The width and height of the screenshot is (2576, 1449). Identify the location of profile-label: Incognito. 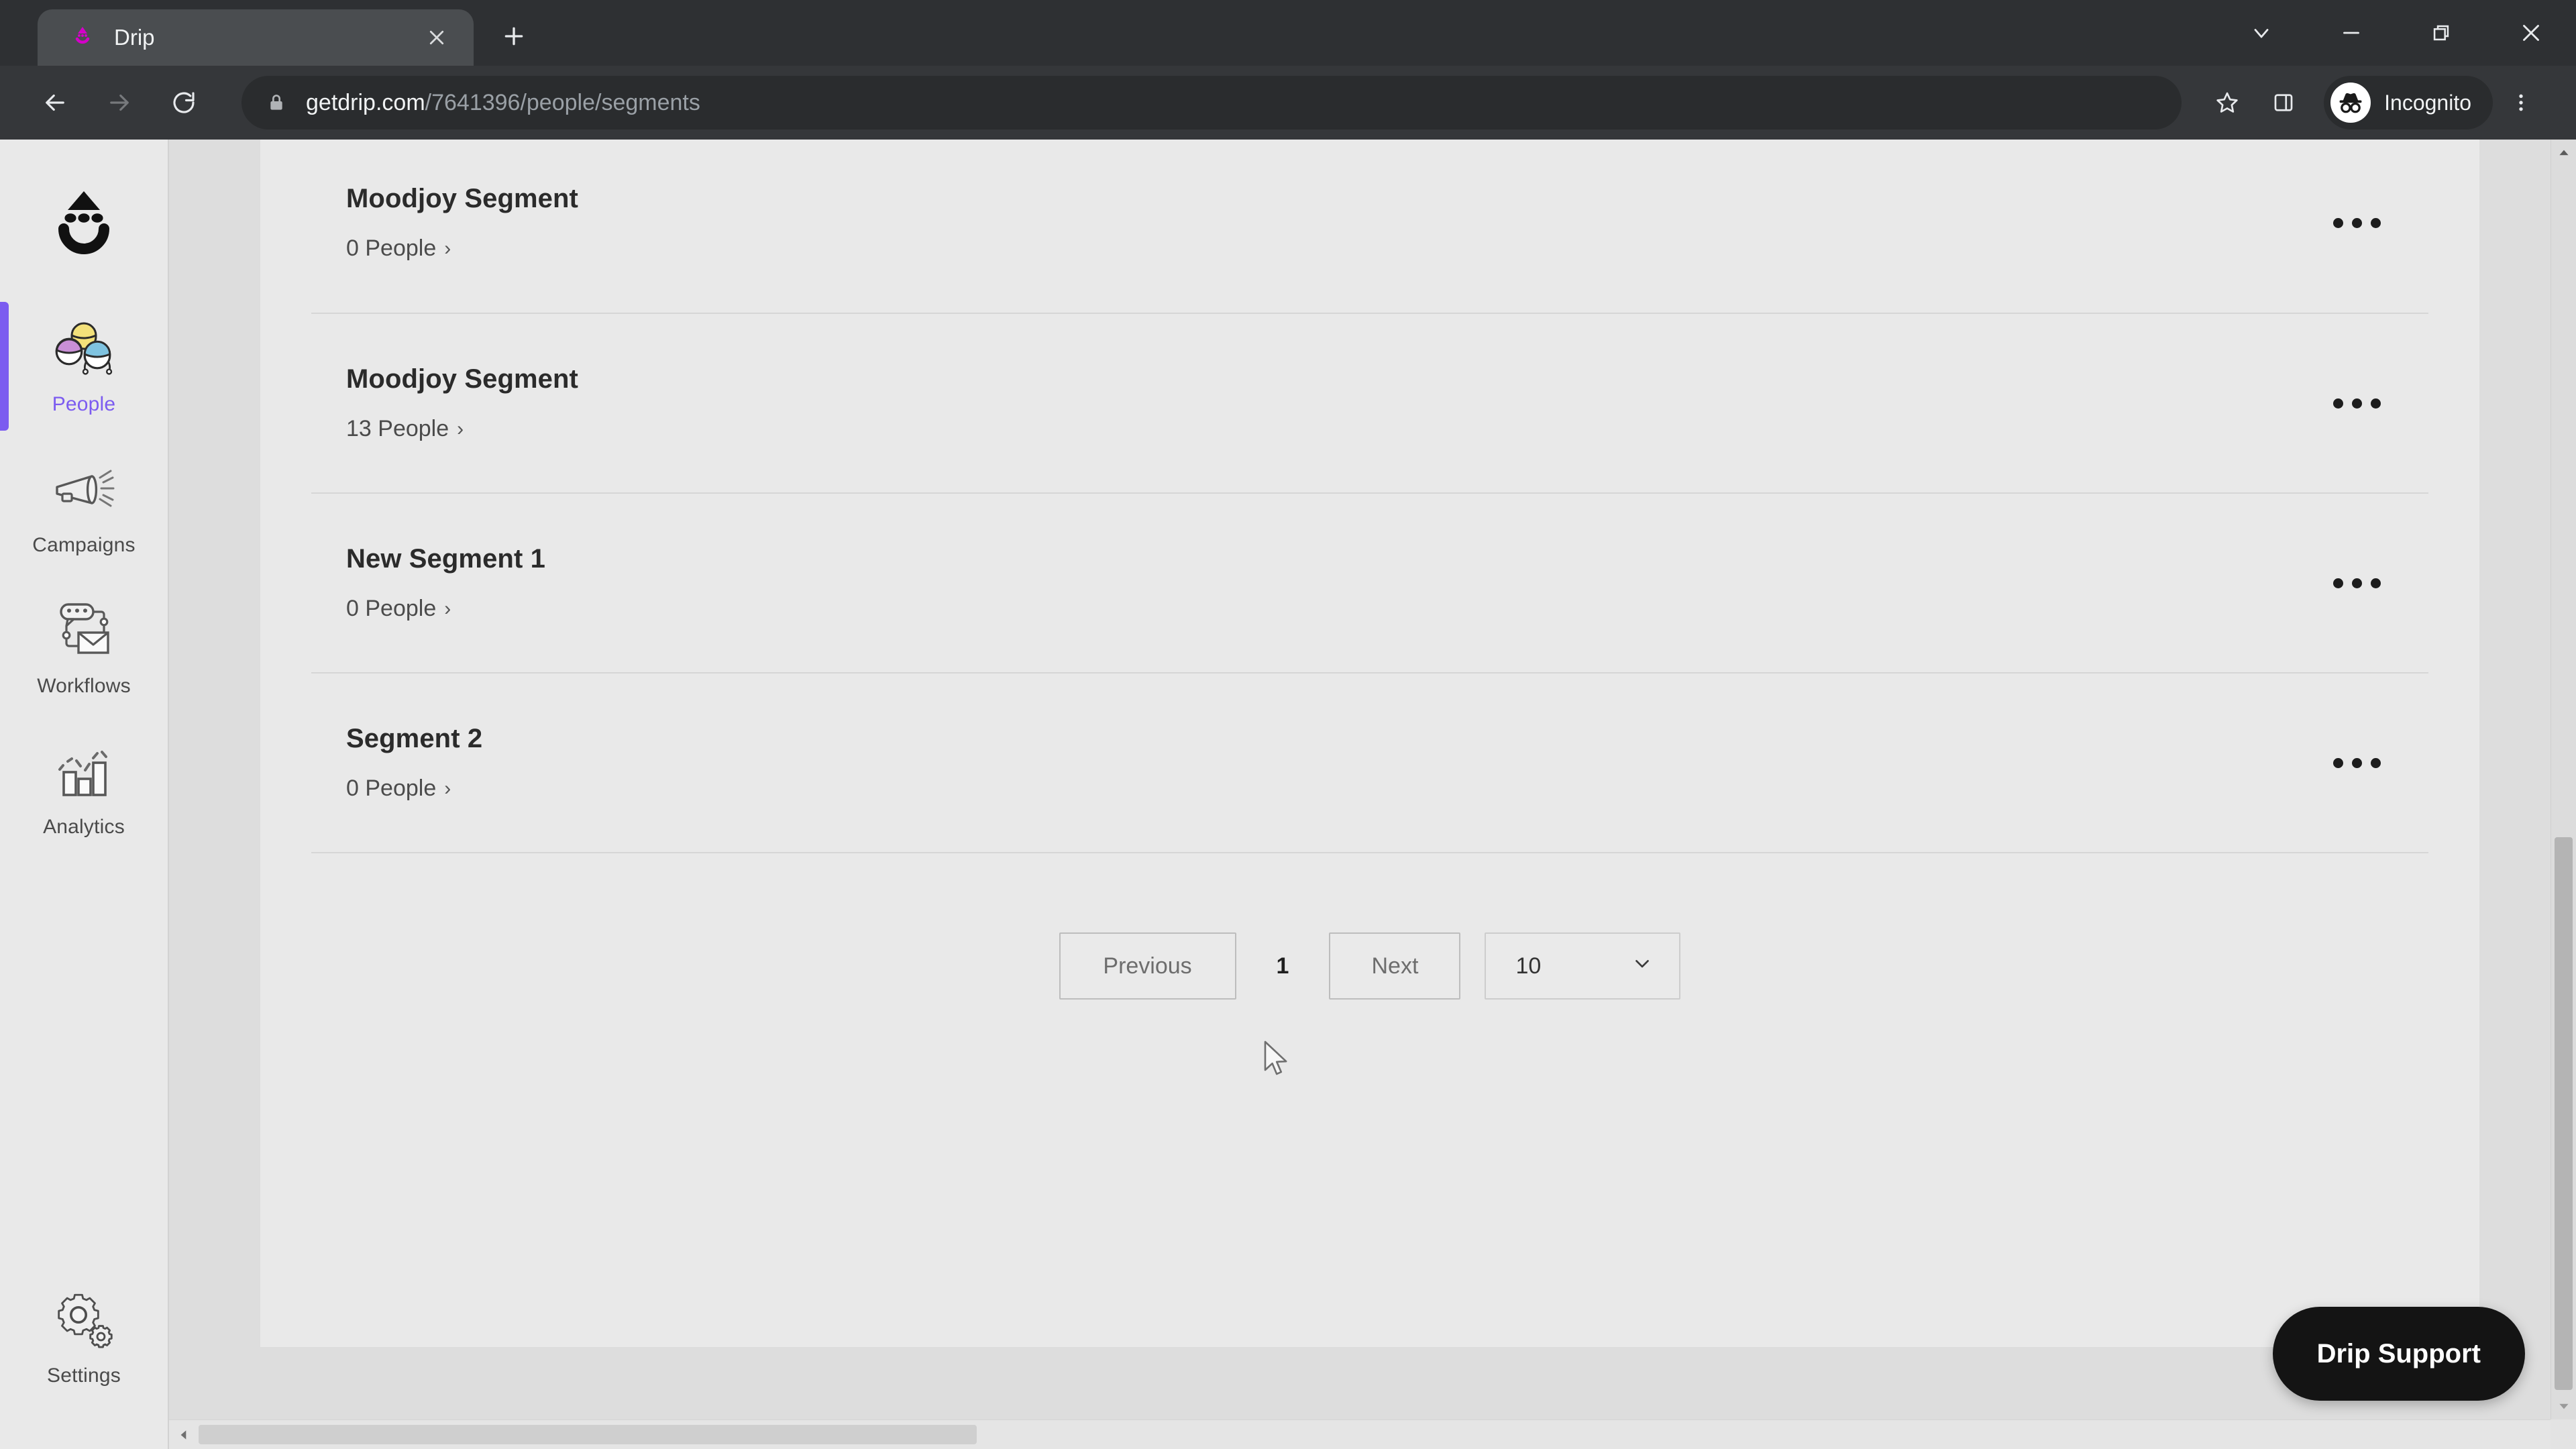
(2427, 102).